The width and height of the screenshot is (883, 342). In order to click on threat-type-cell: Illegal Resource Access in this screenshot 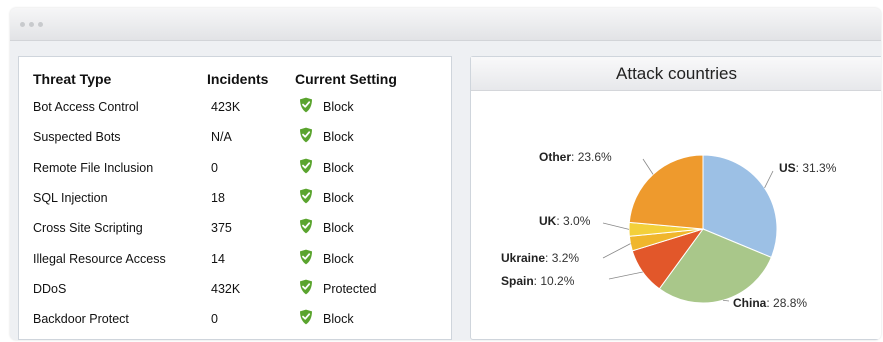, I will do `click(99, 258)`.